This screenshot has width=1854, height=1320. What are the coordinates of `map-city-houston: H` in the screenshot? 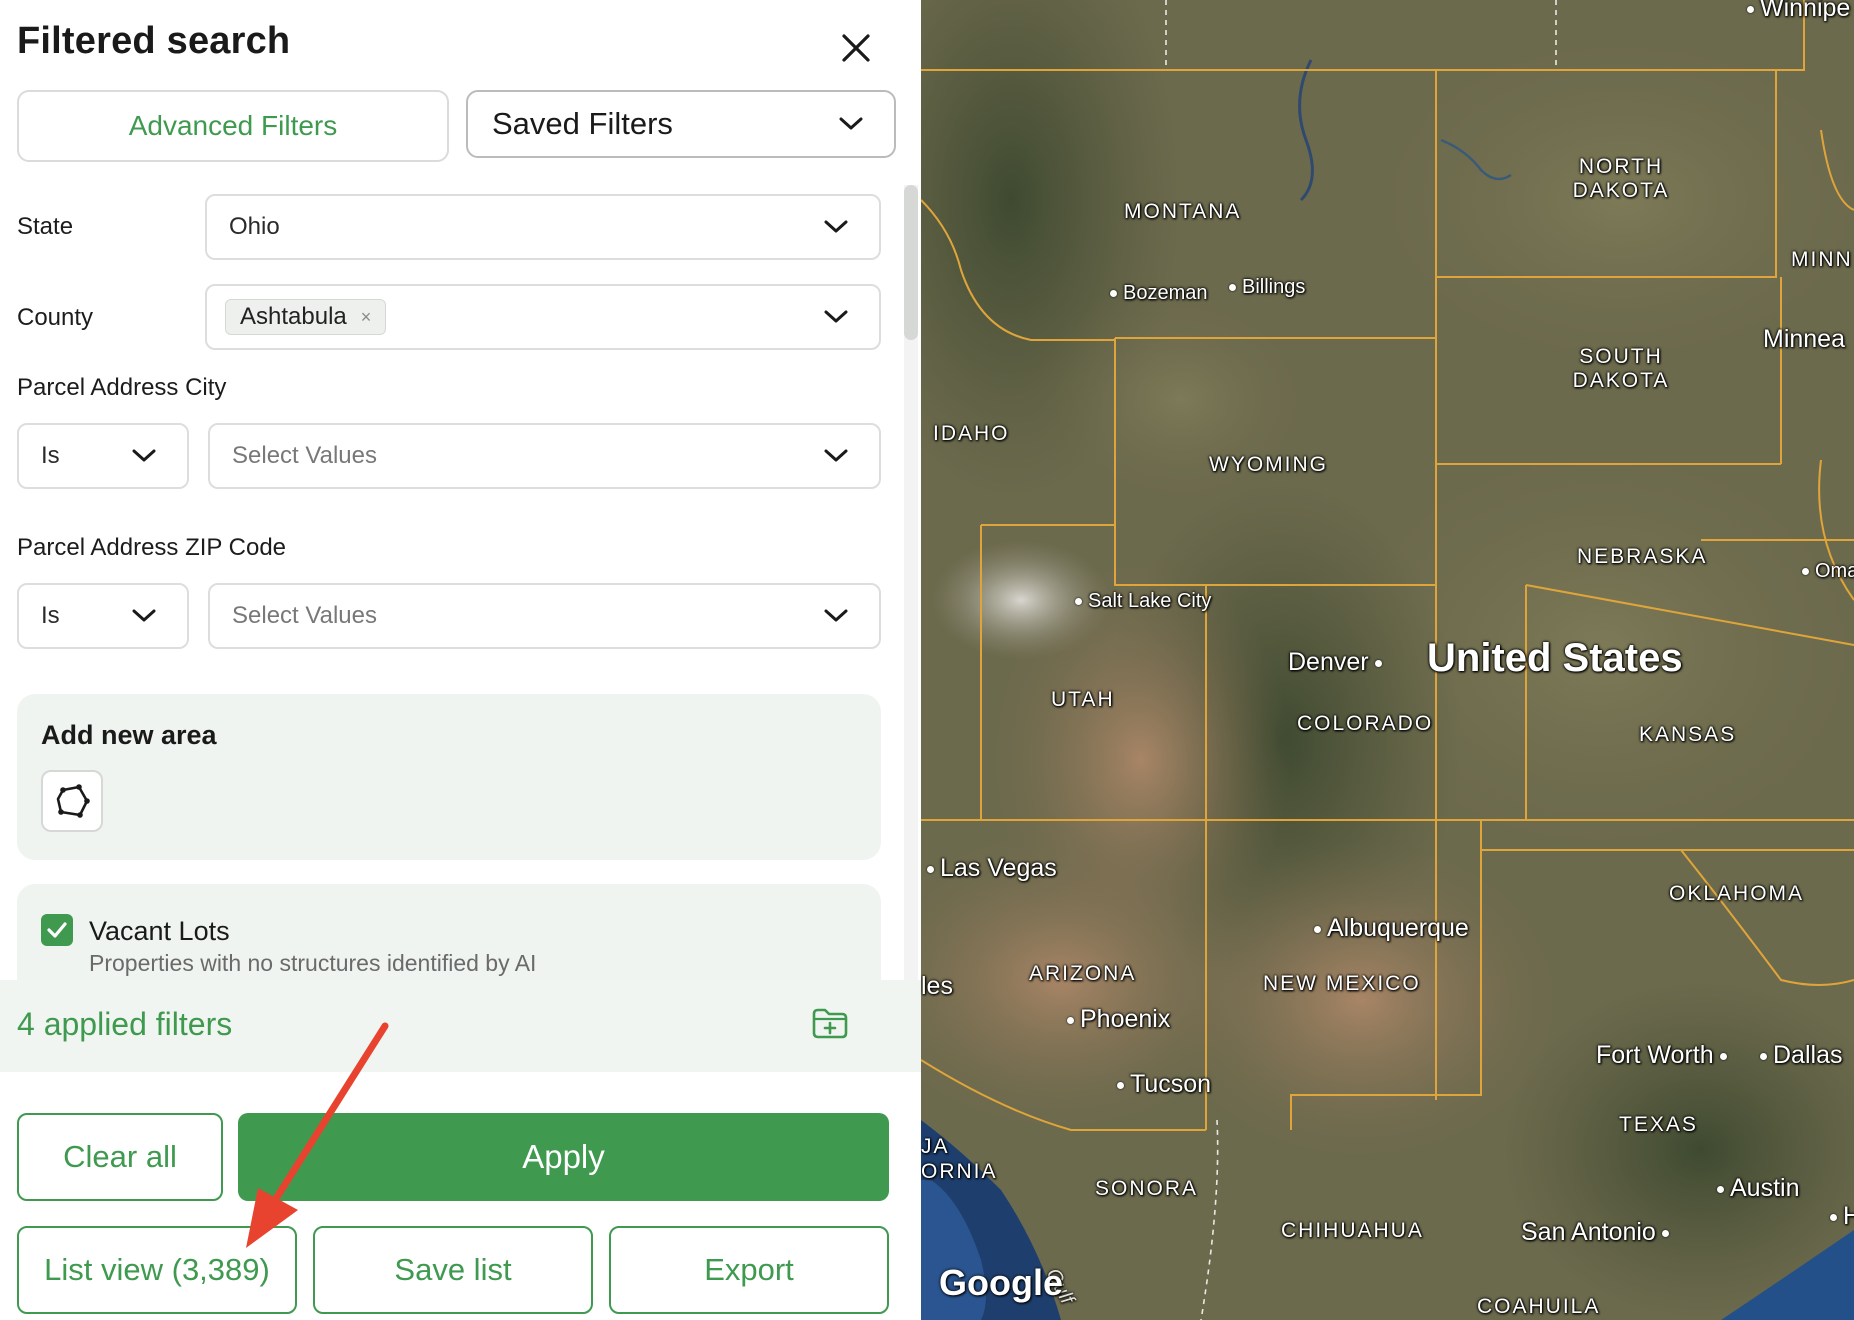 It's located at (1839, 1216).